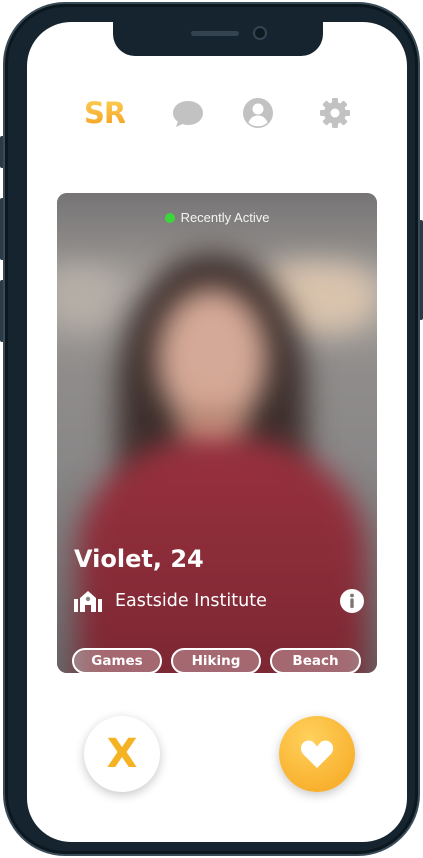  Describe the element at coordinates (217, 114) in the screenshot. I see `top-nav: SR` at that location.